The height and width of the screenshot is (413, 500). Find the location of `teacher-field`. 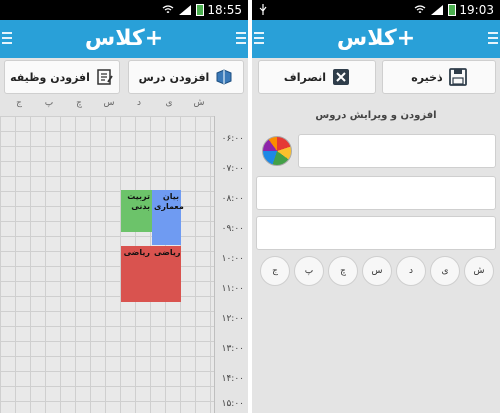

teacher-field is located at coordinates (376, 193).